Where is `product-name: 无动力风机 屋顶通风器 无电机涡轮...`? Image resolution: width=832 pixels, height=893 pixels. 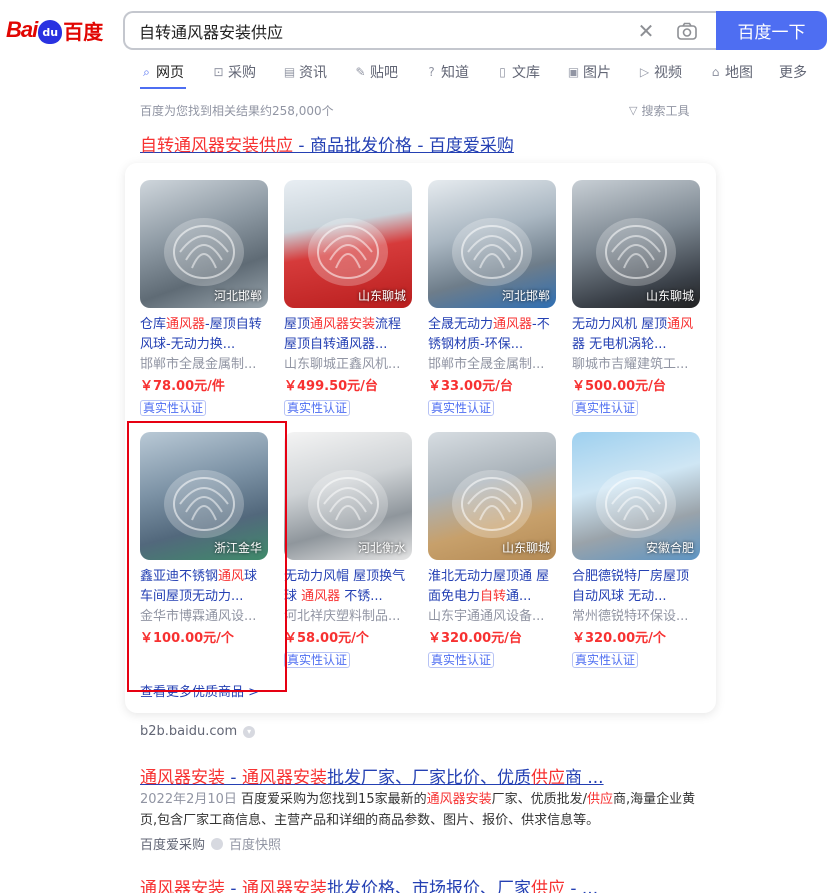
product-name: 无动力风机 屋顶通风器 无电机涡轮... is located at coordinates (636, 335).